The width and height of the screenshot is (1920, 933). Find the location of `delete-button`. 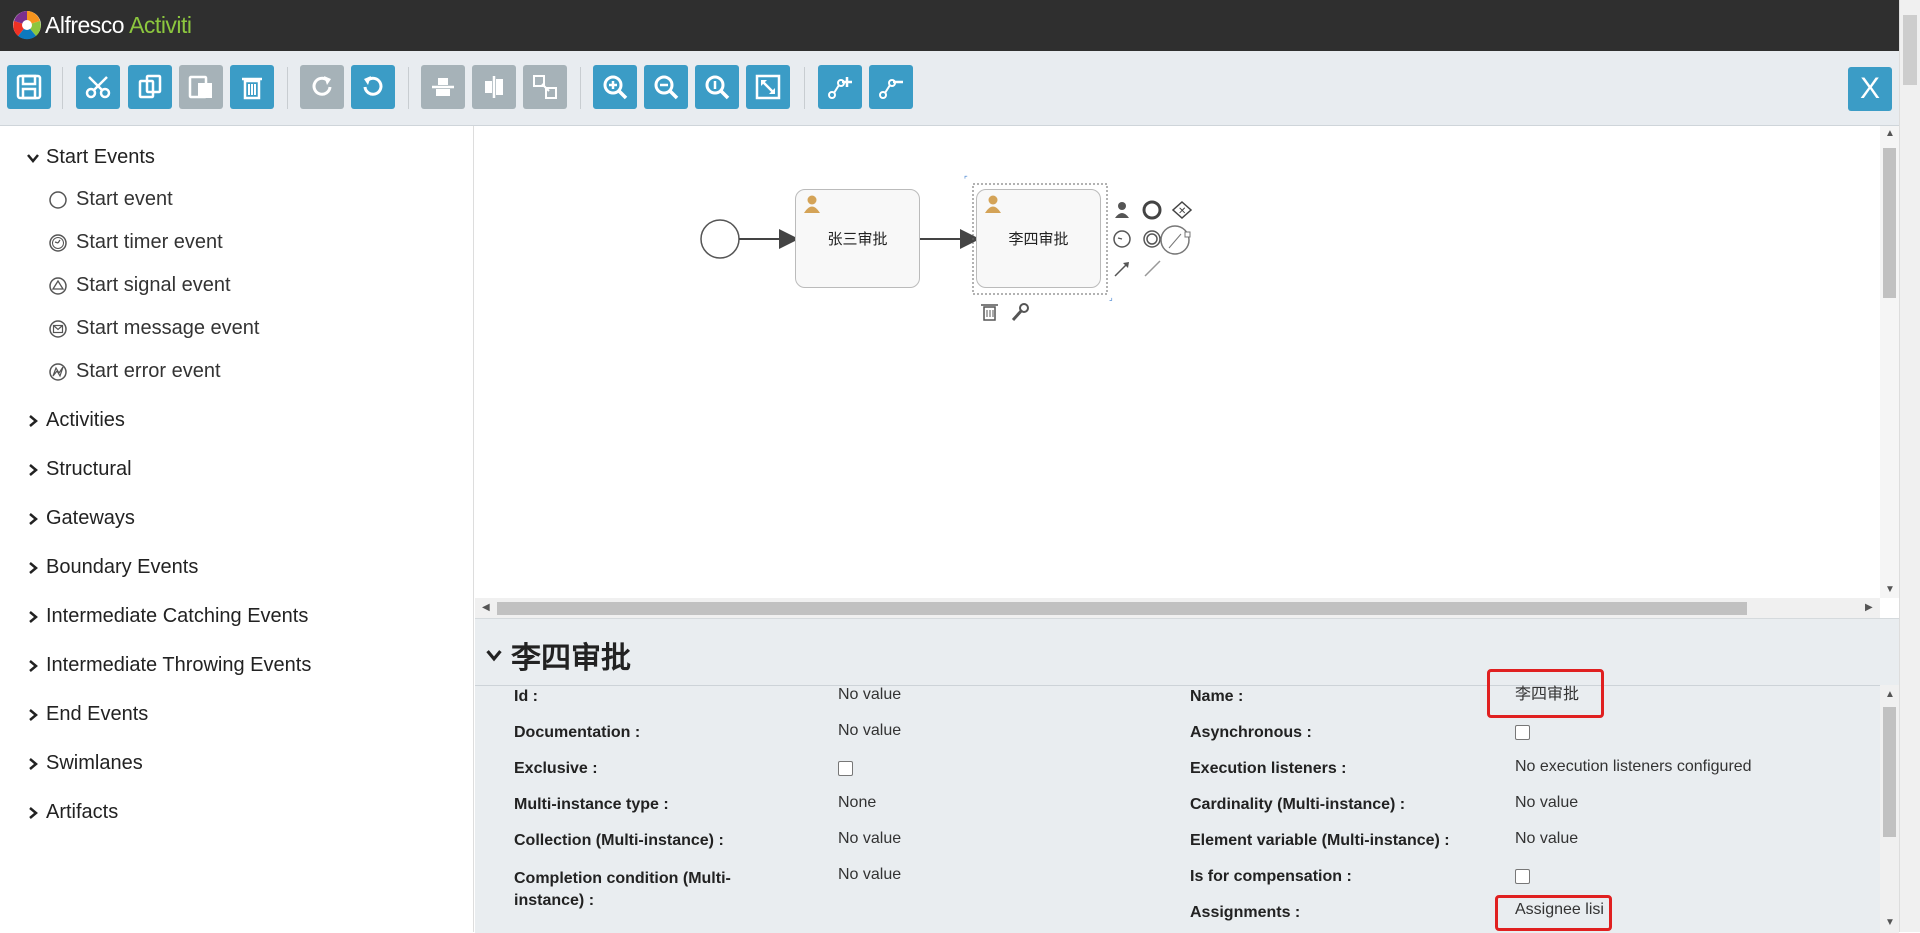

delete-button is located at coordinates (252, 87).